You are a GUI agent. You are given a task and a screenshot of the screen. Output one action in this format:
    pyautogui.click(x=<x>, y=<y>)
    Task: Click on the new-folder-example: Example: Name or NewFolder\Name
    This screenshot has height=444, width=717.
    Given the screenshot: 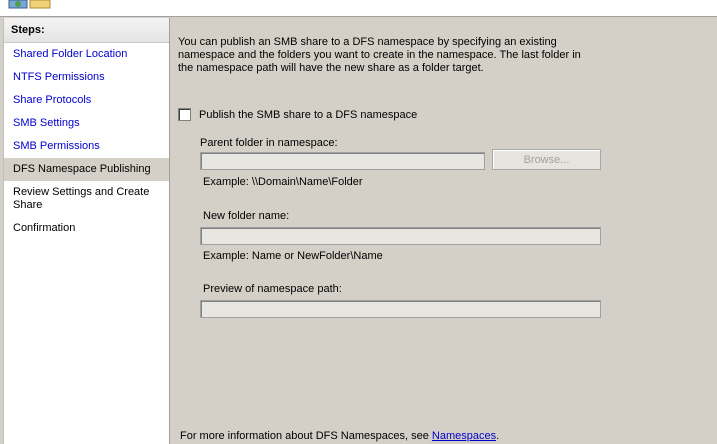 What is the action you would take?
    pyautogui.click(x=293, y=256)
    